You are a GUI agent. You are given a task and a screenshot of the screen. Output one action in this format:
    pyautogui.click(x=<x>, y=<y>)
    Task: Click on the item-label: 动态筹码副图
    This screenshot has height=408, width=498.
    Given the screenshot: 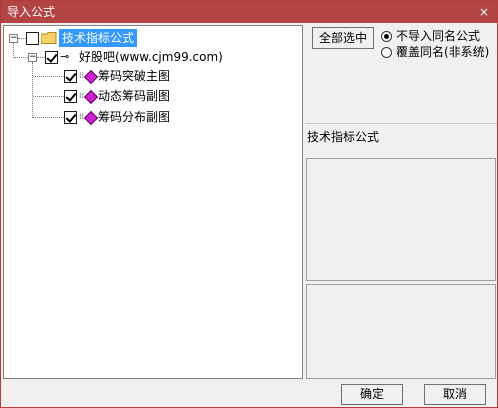 What is the action you would take?
    pyautogui.click(x=134, y=96)
    